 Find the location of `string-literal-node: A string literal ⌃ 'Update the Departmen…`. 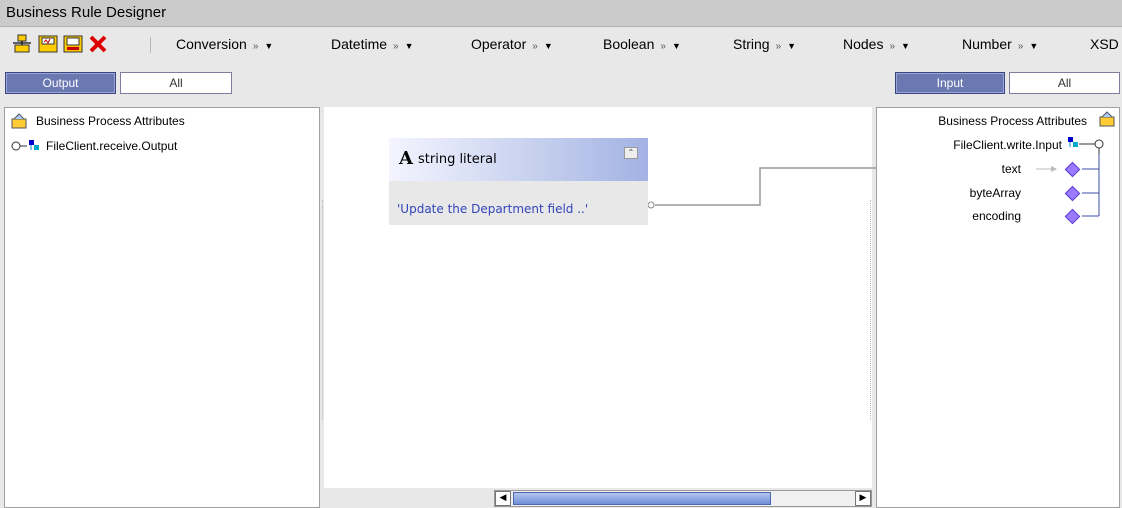

string-literal-node: A string literal ⌃ 'Update the Departmen… is located at coordinates (518, 181).